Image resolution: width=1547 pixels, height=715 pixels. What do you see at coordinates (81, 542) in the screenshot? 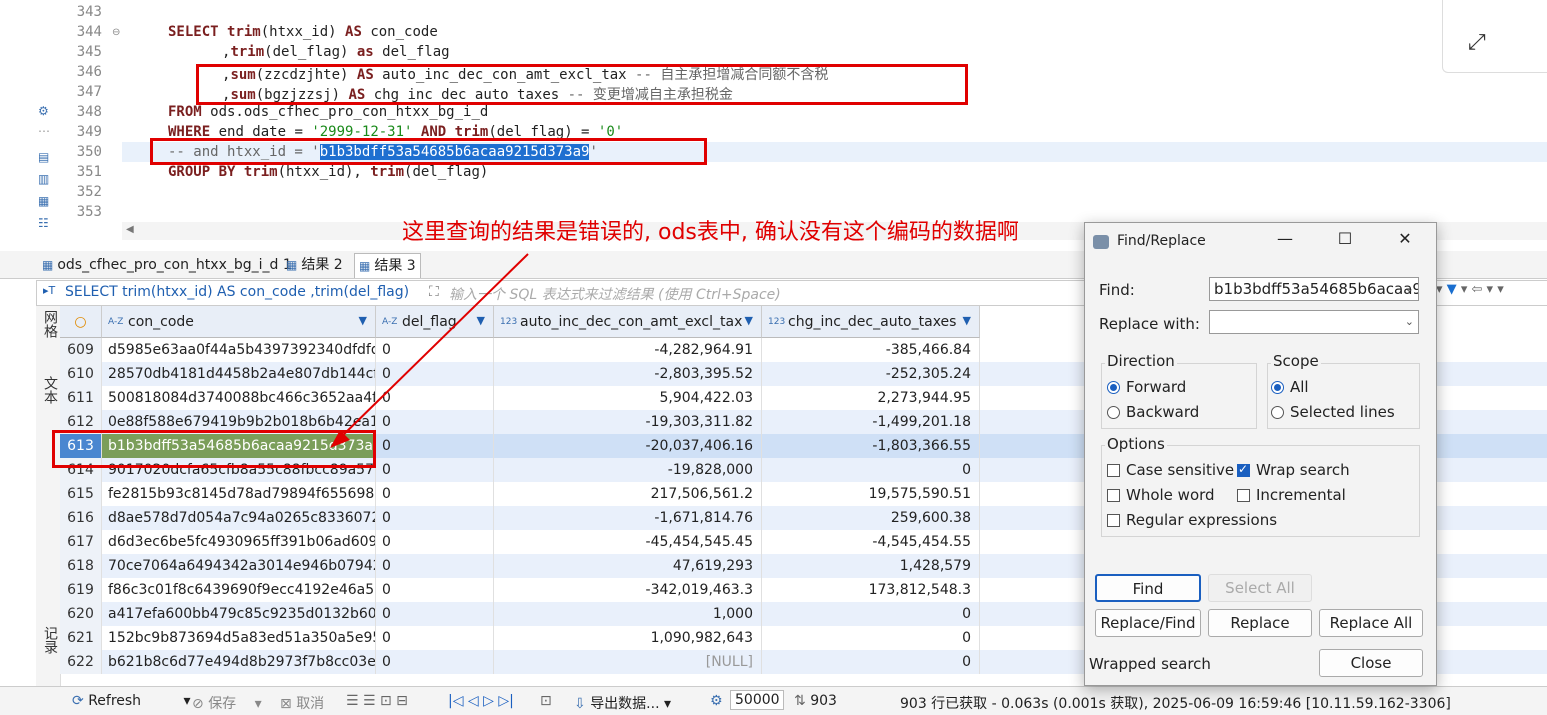
I see `row-number: 617` at bounding box center [81, 542].